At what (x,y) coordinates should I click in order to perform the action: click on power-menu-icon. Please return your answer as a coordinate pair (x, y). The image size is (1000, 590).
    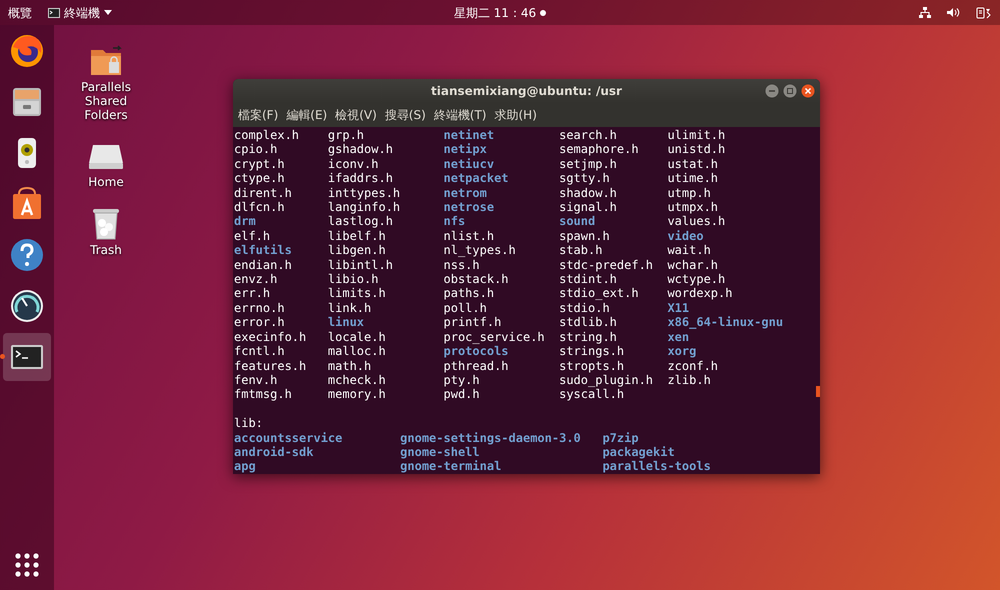
    Looking at the image, I should click on (984, 12).